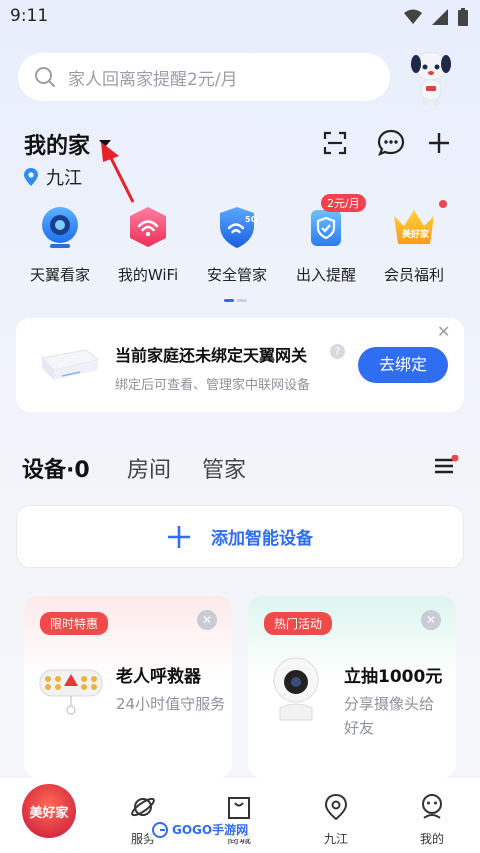 The image size is (480, 853). I want to click on menu-icon, so click(447, 464).